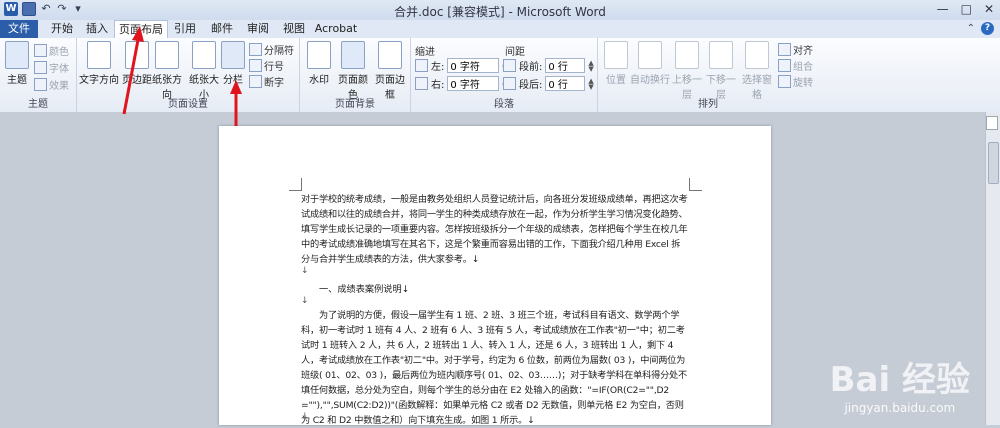 Image resolution: width=1000 pixels, height=428 pixels. I want to click on group-objects-icon, so click(784, 65).